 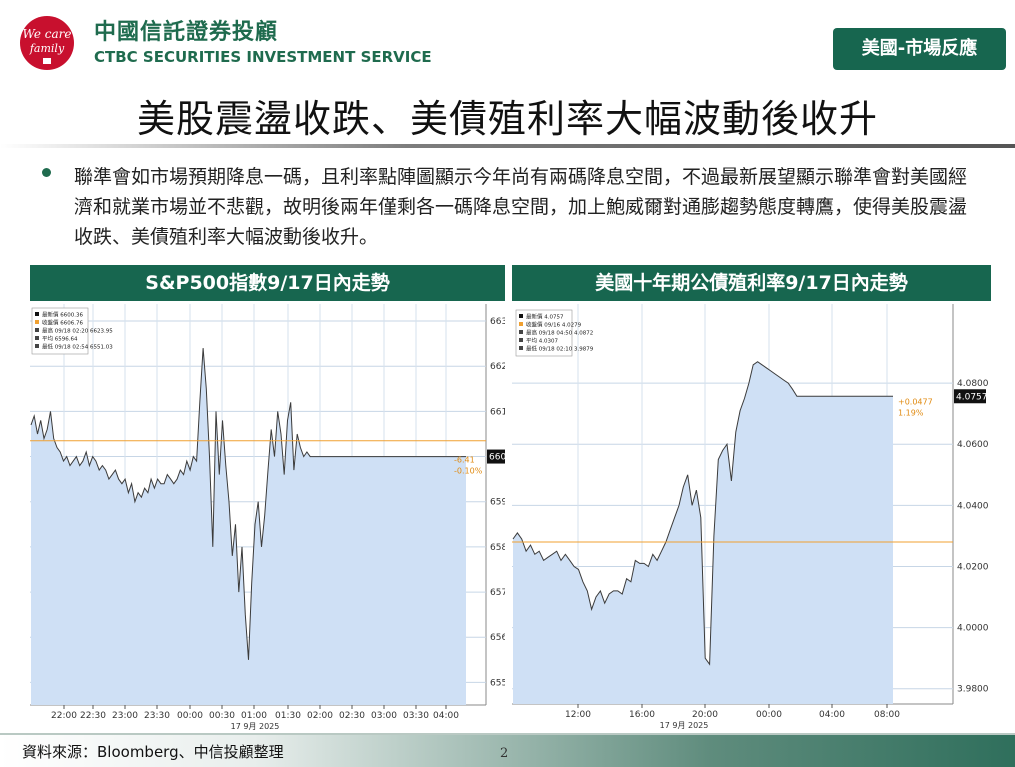 I want to click on ust10y-last-value-label: 4.0757, so click(x=972, y=397).